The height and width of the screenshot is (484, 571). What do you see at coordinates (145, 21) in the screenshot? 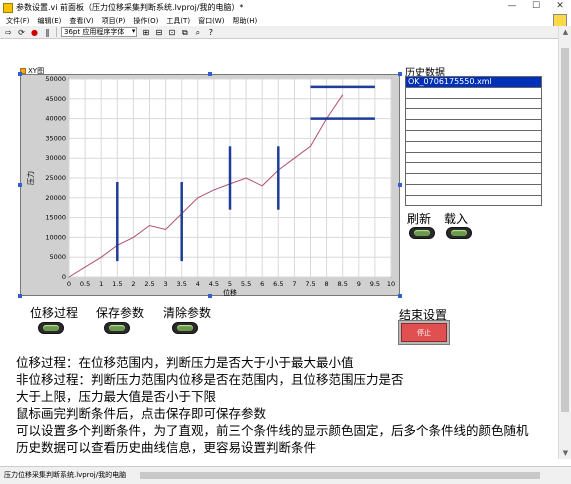
I see `menu-operate: 操作(O)` at bounding box center [145, 21].